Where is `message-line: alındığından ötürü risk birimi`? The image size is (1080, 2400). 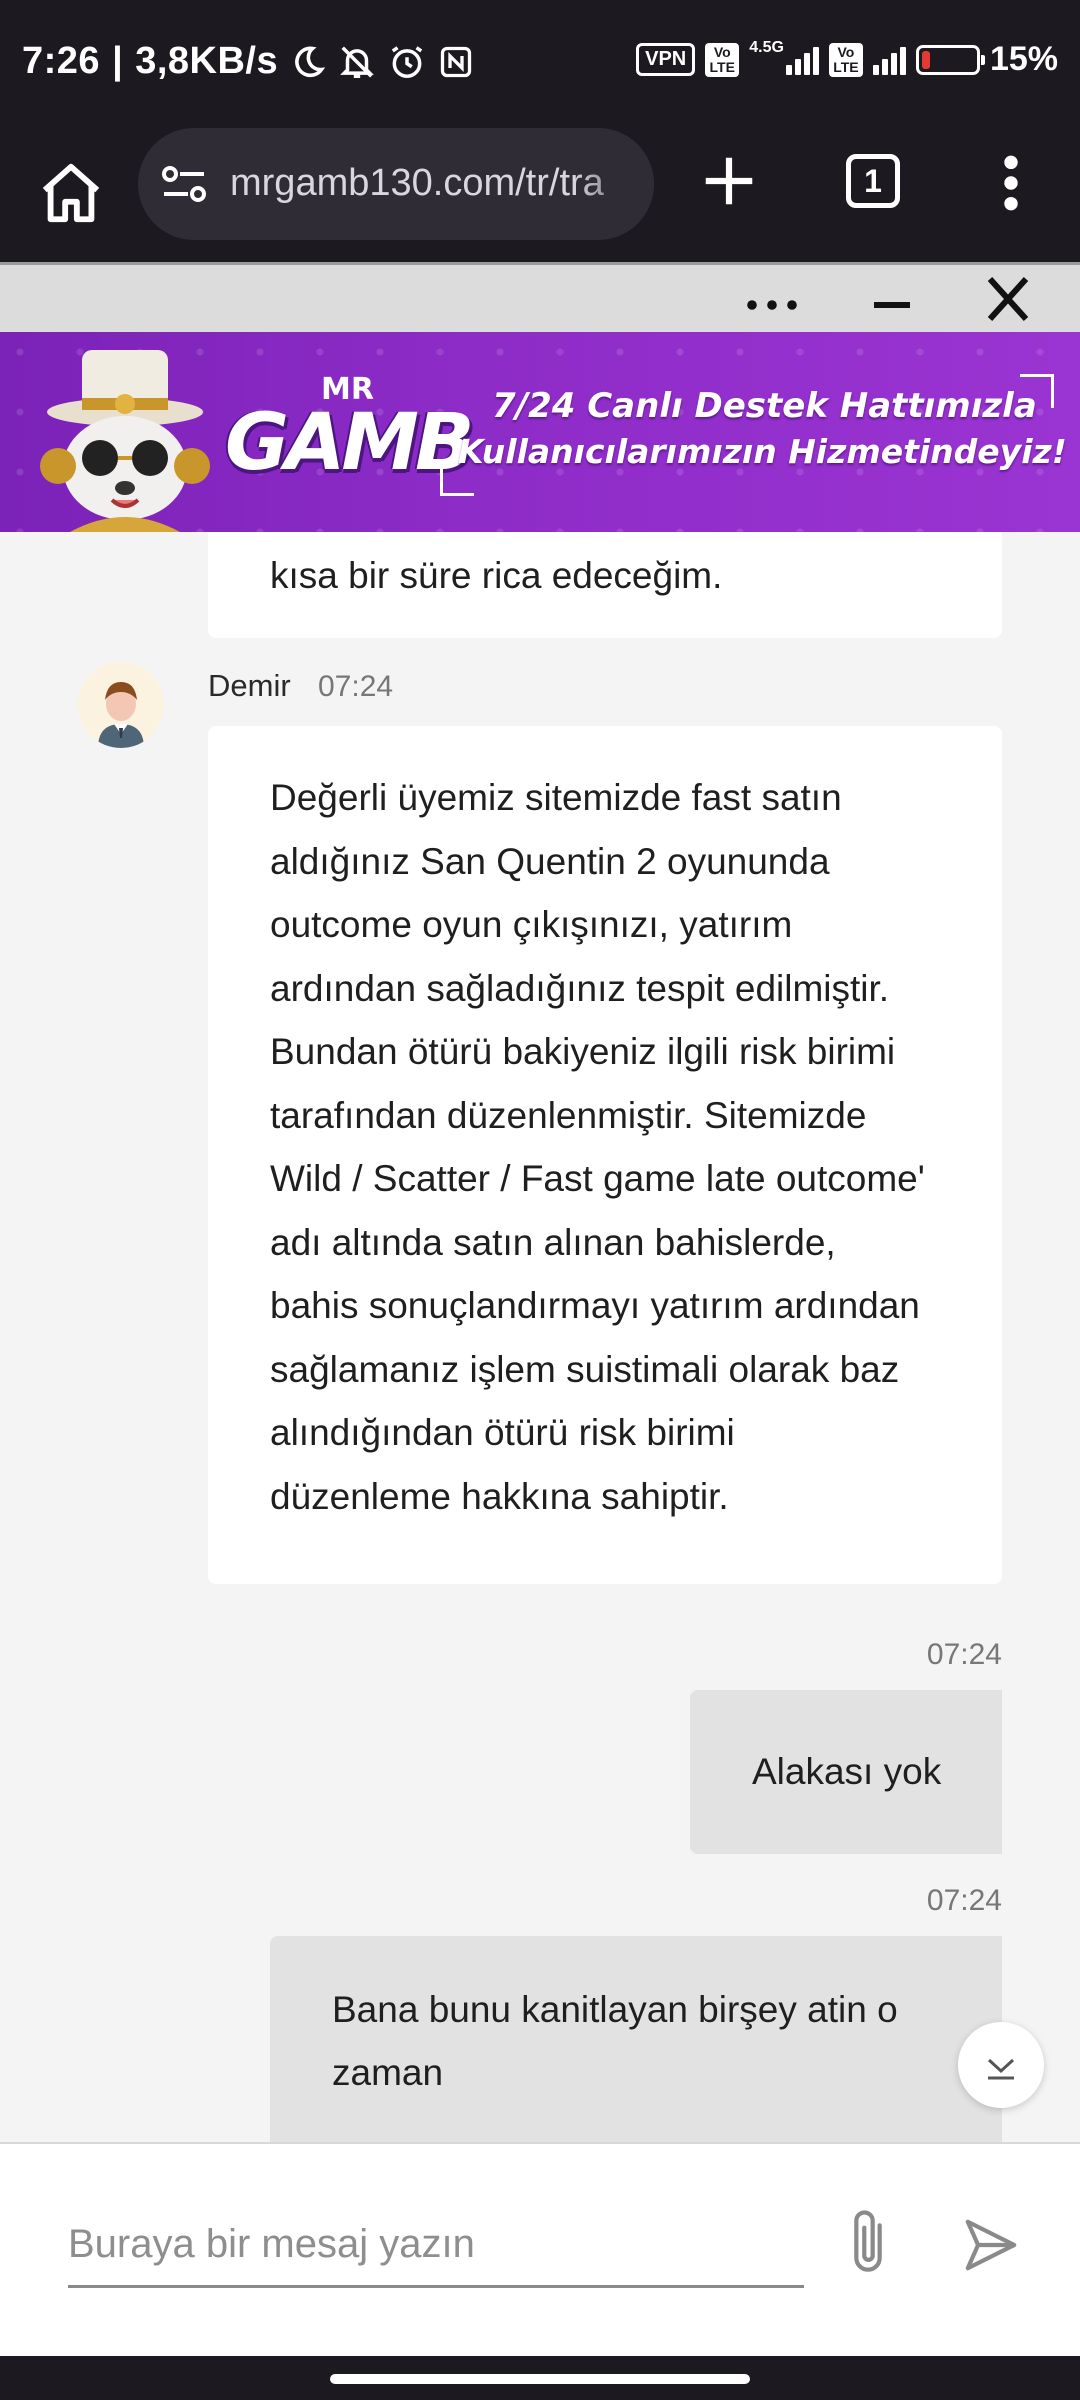
message-line: alındığından ötürü risk birimi is located at coordinates (502, 1432).